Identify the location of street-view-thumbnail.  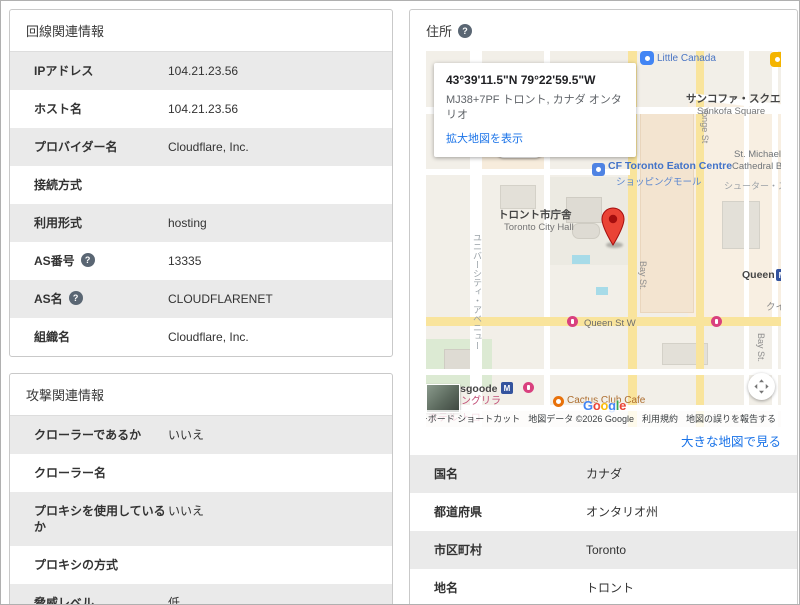
(443, 398).